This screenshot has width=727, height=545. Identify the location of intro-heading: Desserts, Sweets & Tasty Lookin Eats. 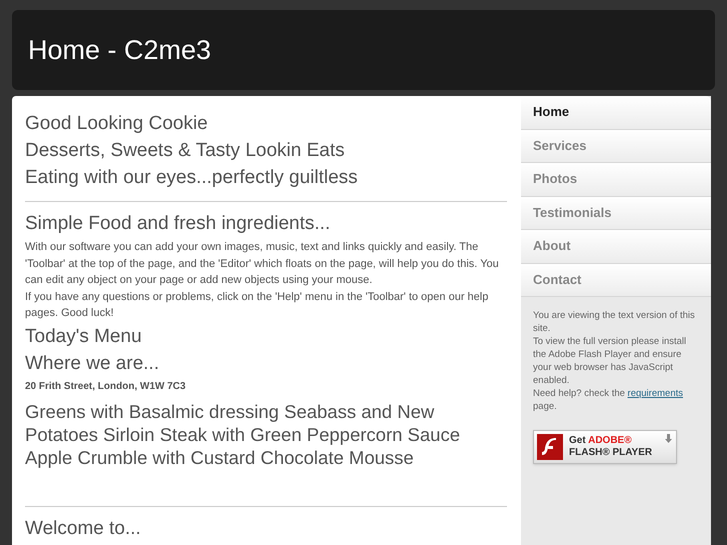
(185, 151).